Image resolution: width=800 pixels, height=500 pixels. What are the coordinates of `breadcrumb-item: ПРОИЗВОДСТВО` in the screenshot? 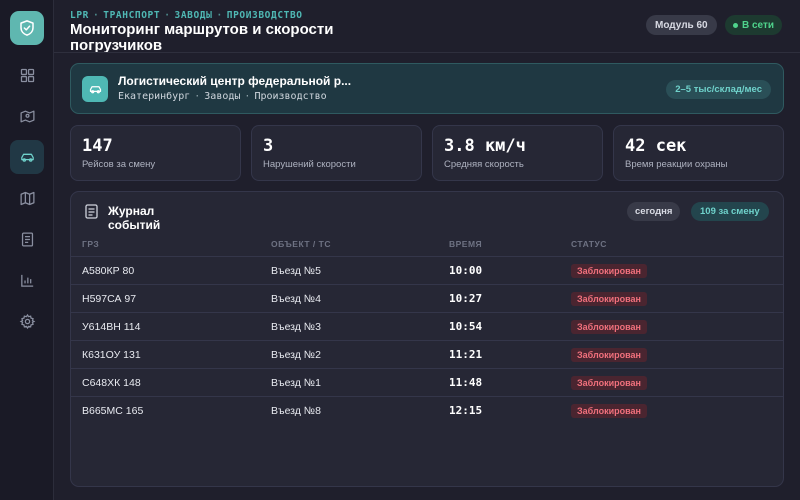 It's located at (265, 15).